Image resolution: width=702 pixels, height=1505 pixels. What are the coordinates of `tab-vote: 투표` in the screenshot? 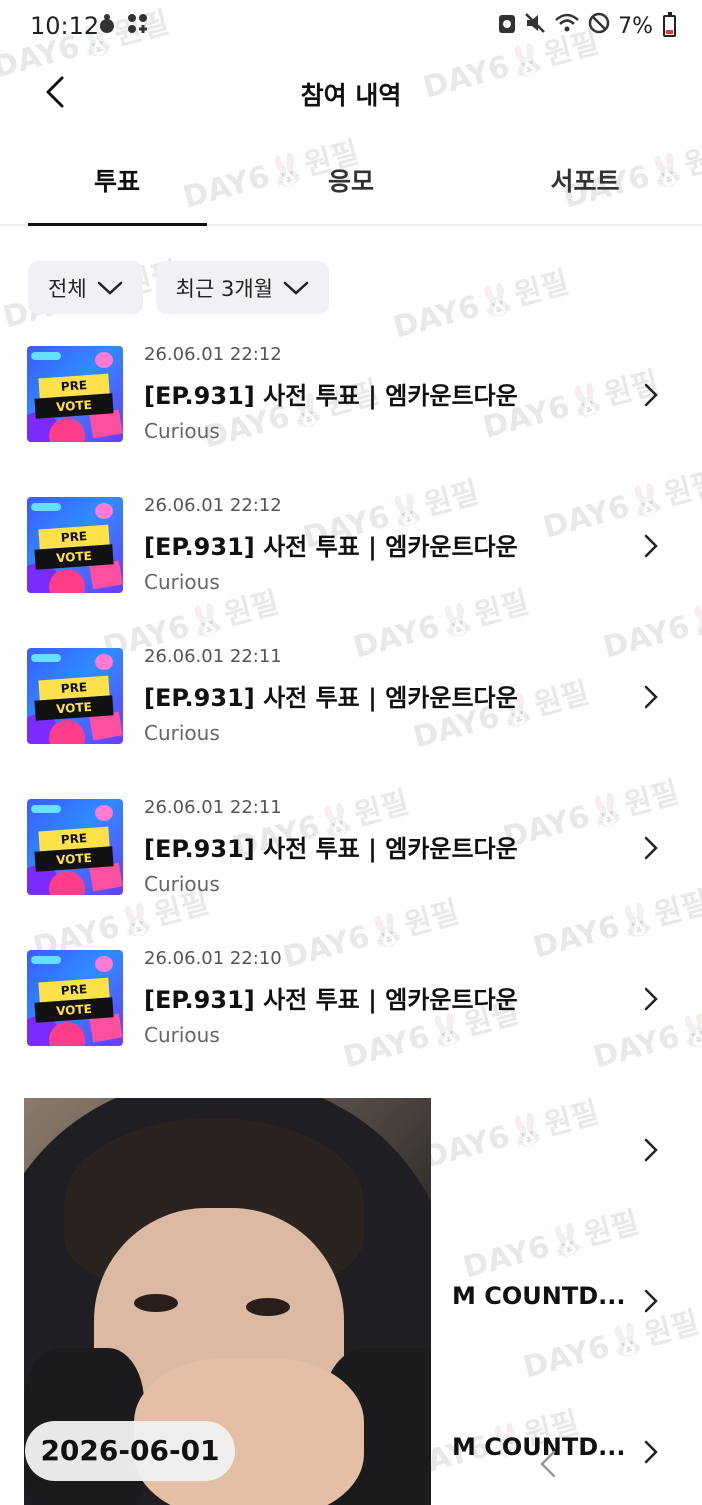 It's located at (117, 180).